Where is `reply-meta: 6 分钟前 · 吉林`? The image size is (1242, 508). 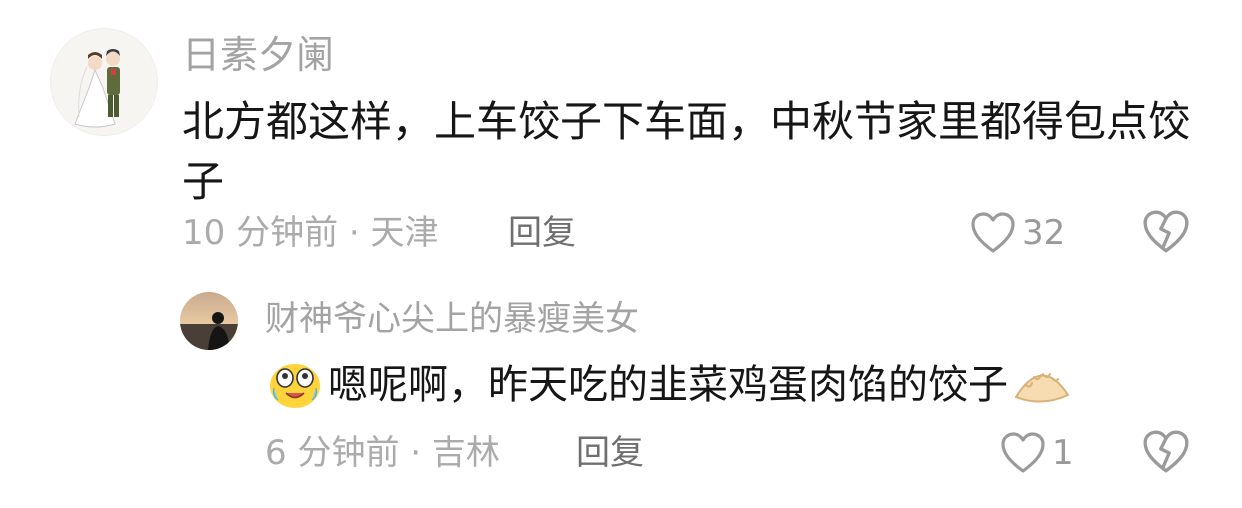 reply-meta: 6 分钟前 · 吉林 is located at coordinates (382, 453).